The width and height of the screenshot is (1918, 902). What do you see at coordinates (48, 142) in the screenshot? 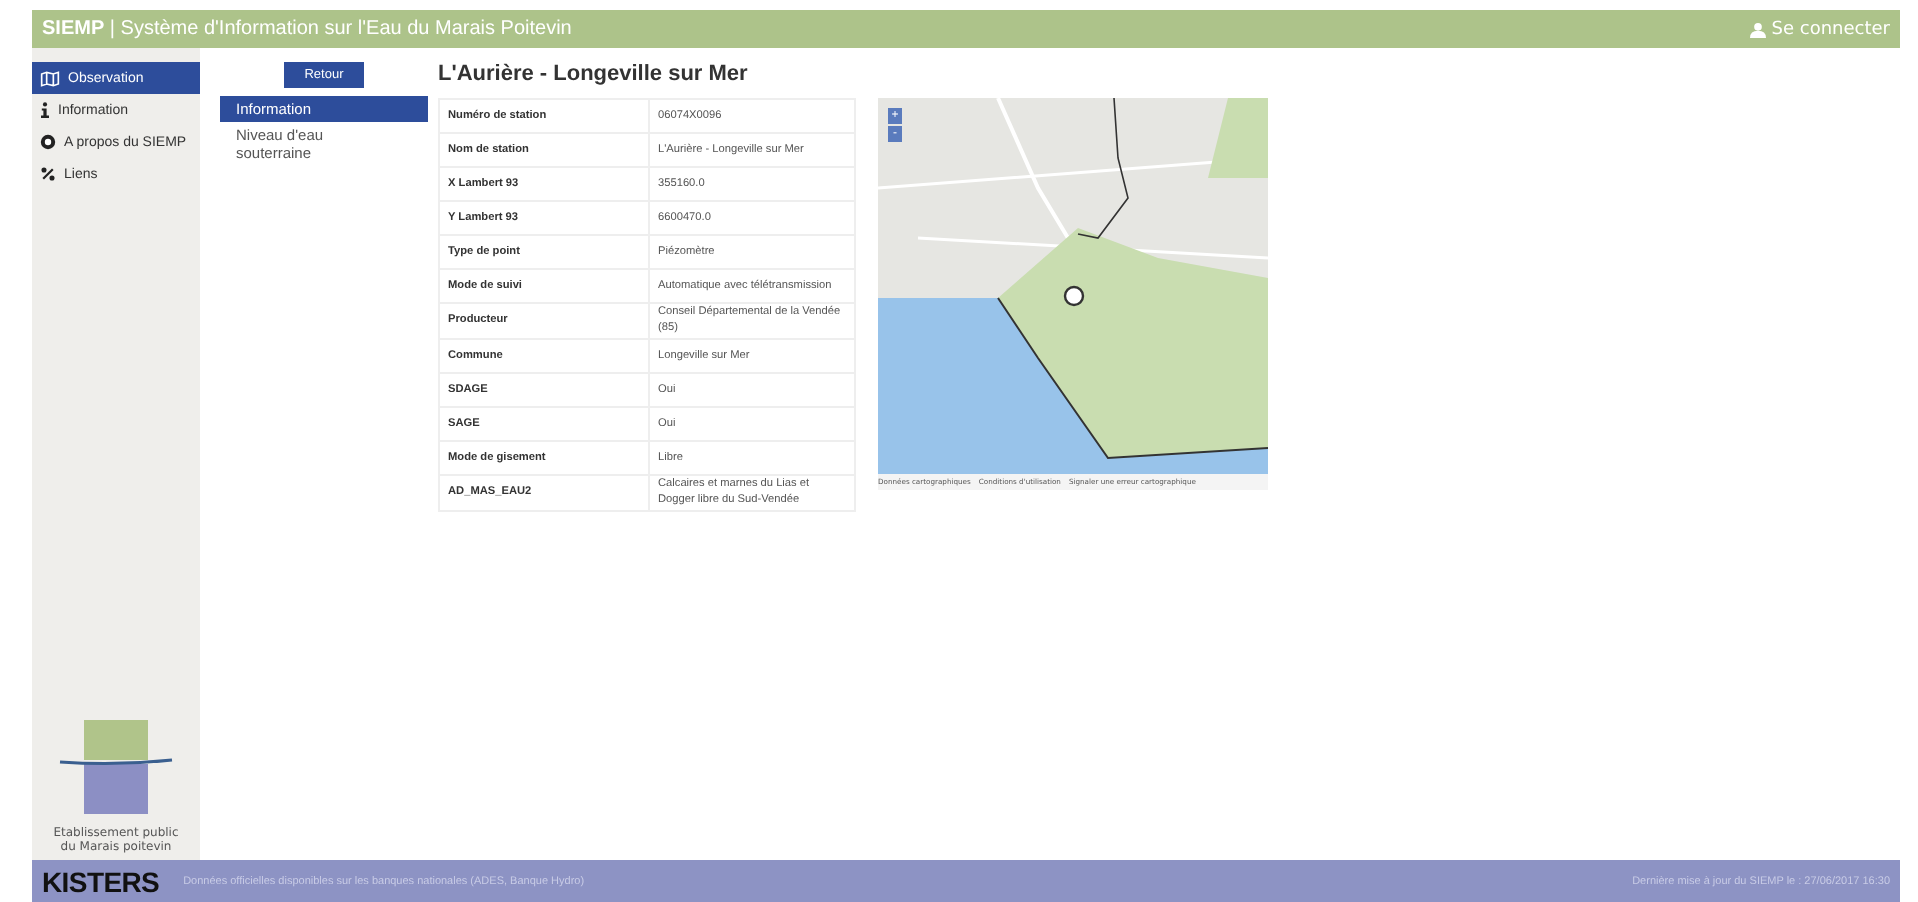
I see `circle-icon` at bounding box center [48, 142].